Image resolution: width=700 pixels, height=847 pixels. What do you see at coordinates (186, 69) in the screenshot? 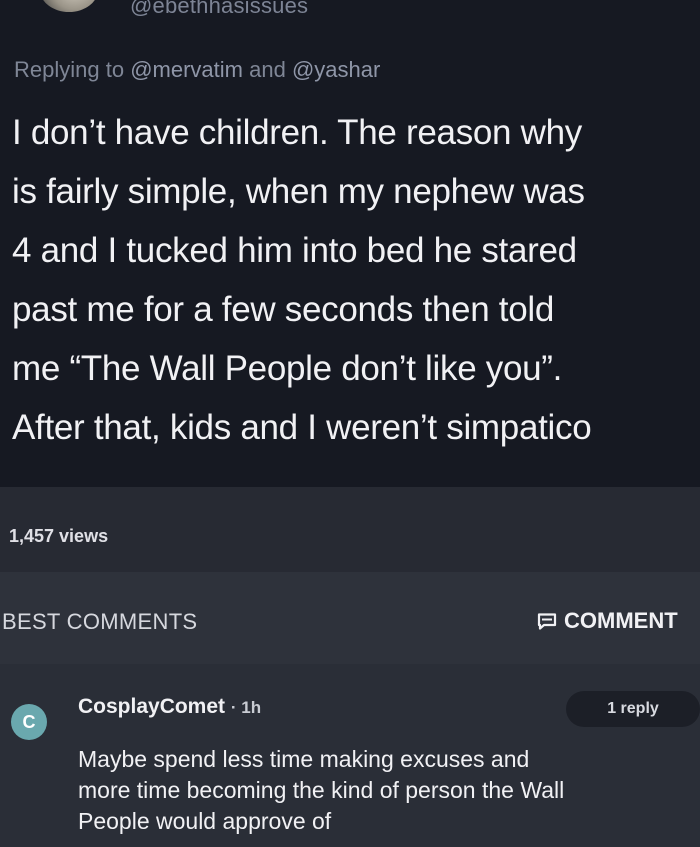
I see `mention-link: @mervatim` at bounding box center [186, 69].